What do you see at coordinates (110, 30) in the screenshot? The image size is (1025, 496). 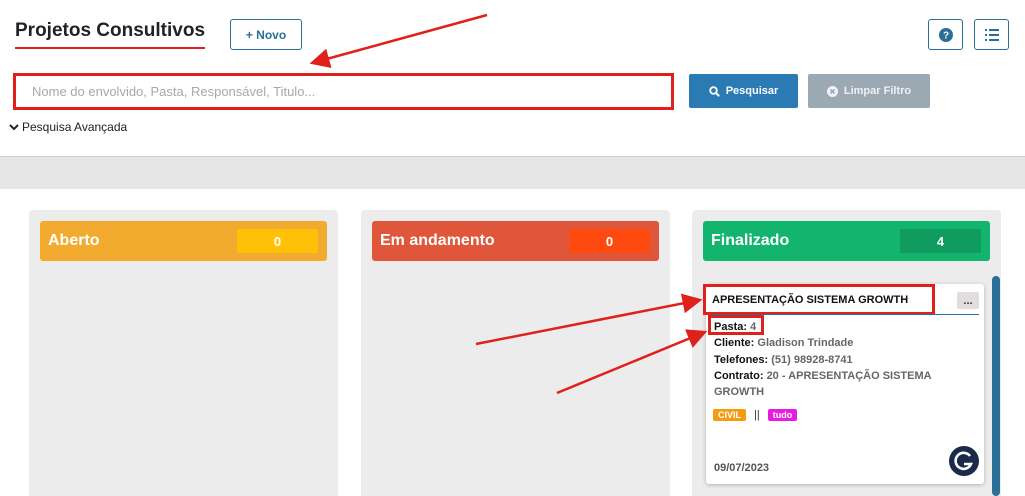 I see `page-title: Projetos Consultivos` at bounding box center [110, 30].